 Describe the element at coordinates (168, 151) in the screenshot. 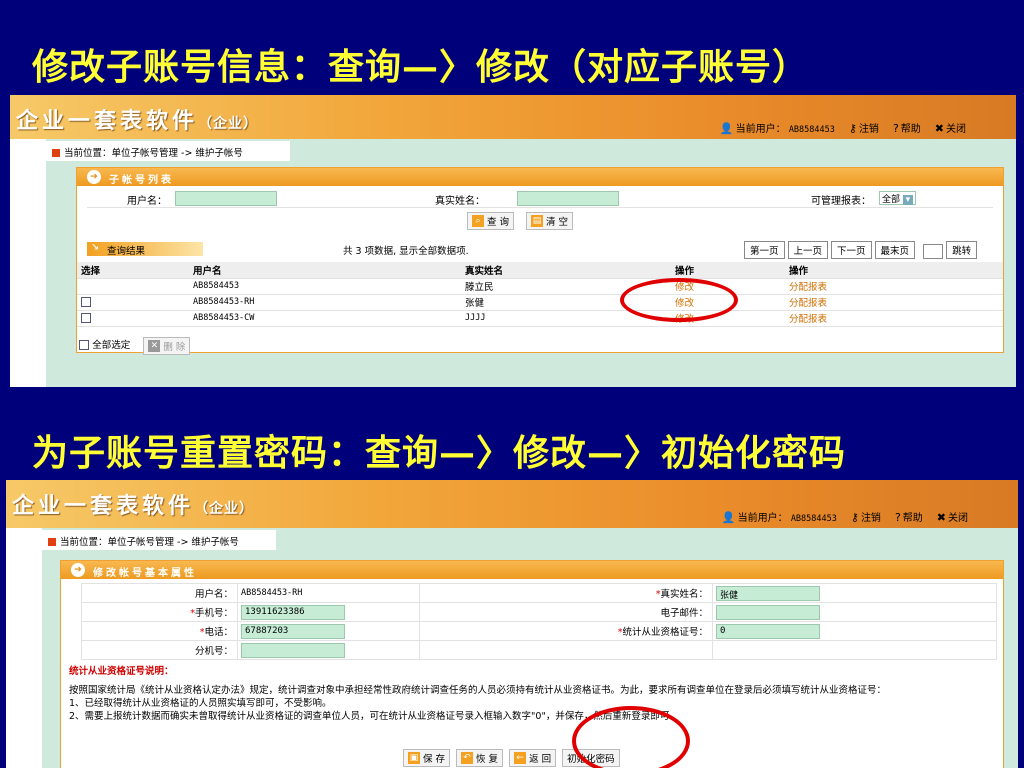

I see `breadcrumb: 当前位置：单位子帐号管理 -> 维护子帐号` at that location.